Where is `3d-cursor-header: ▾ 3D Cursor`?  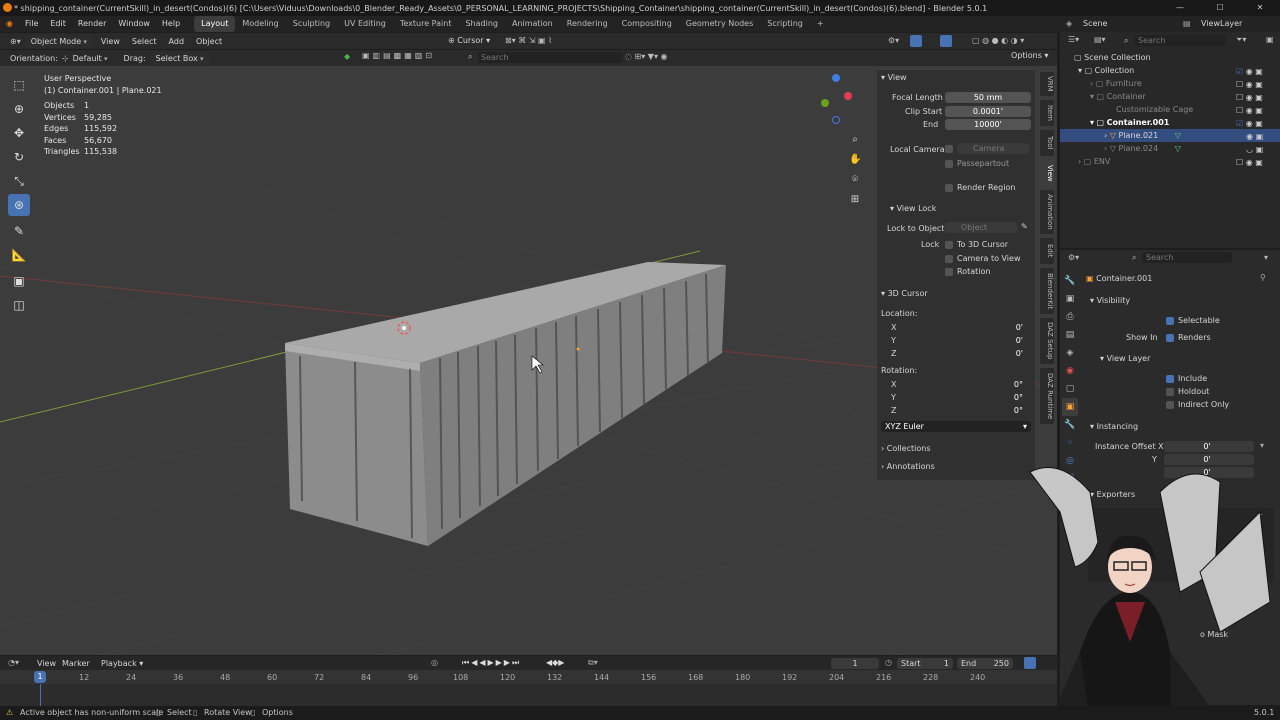
3d-cursor-header: ▾ 3D Cursor is located at coordinates (904, 293).